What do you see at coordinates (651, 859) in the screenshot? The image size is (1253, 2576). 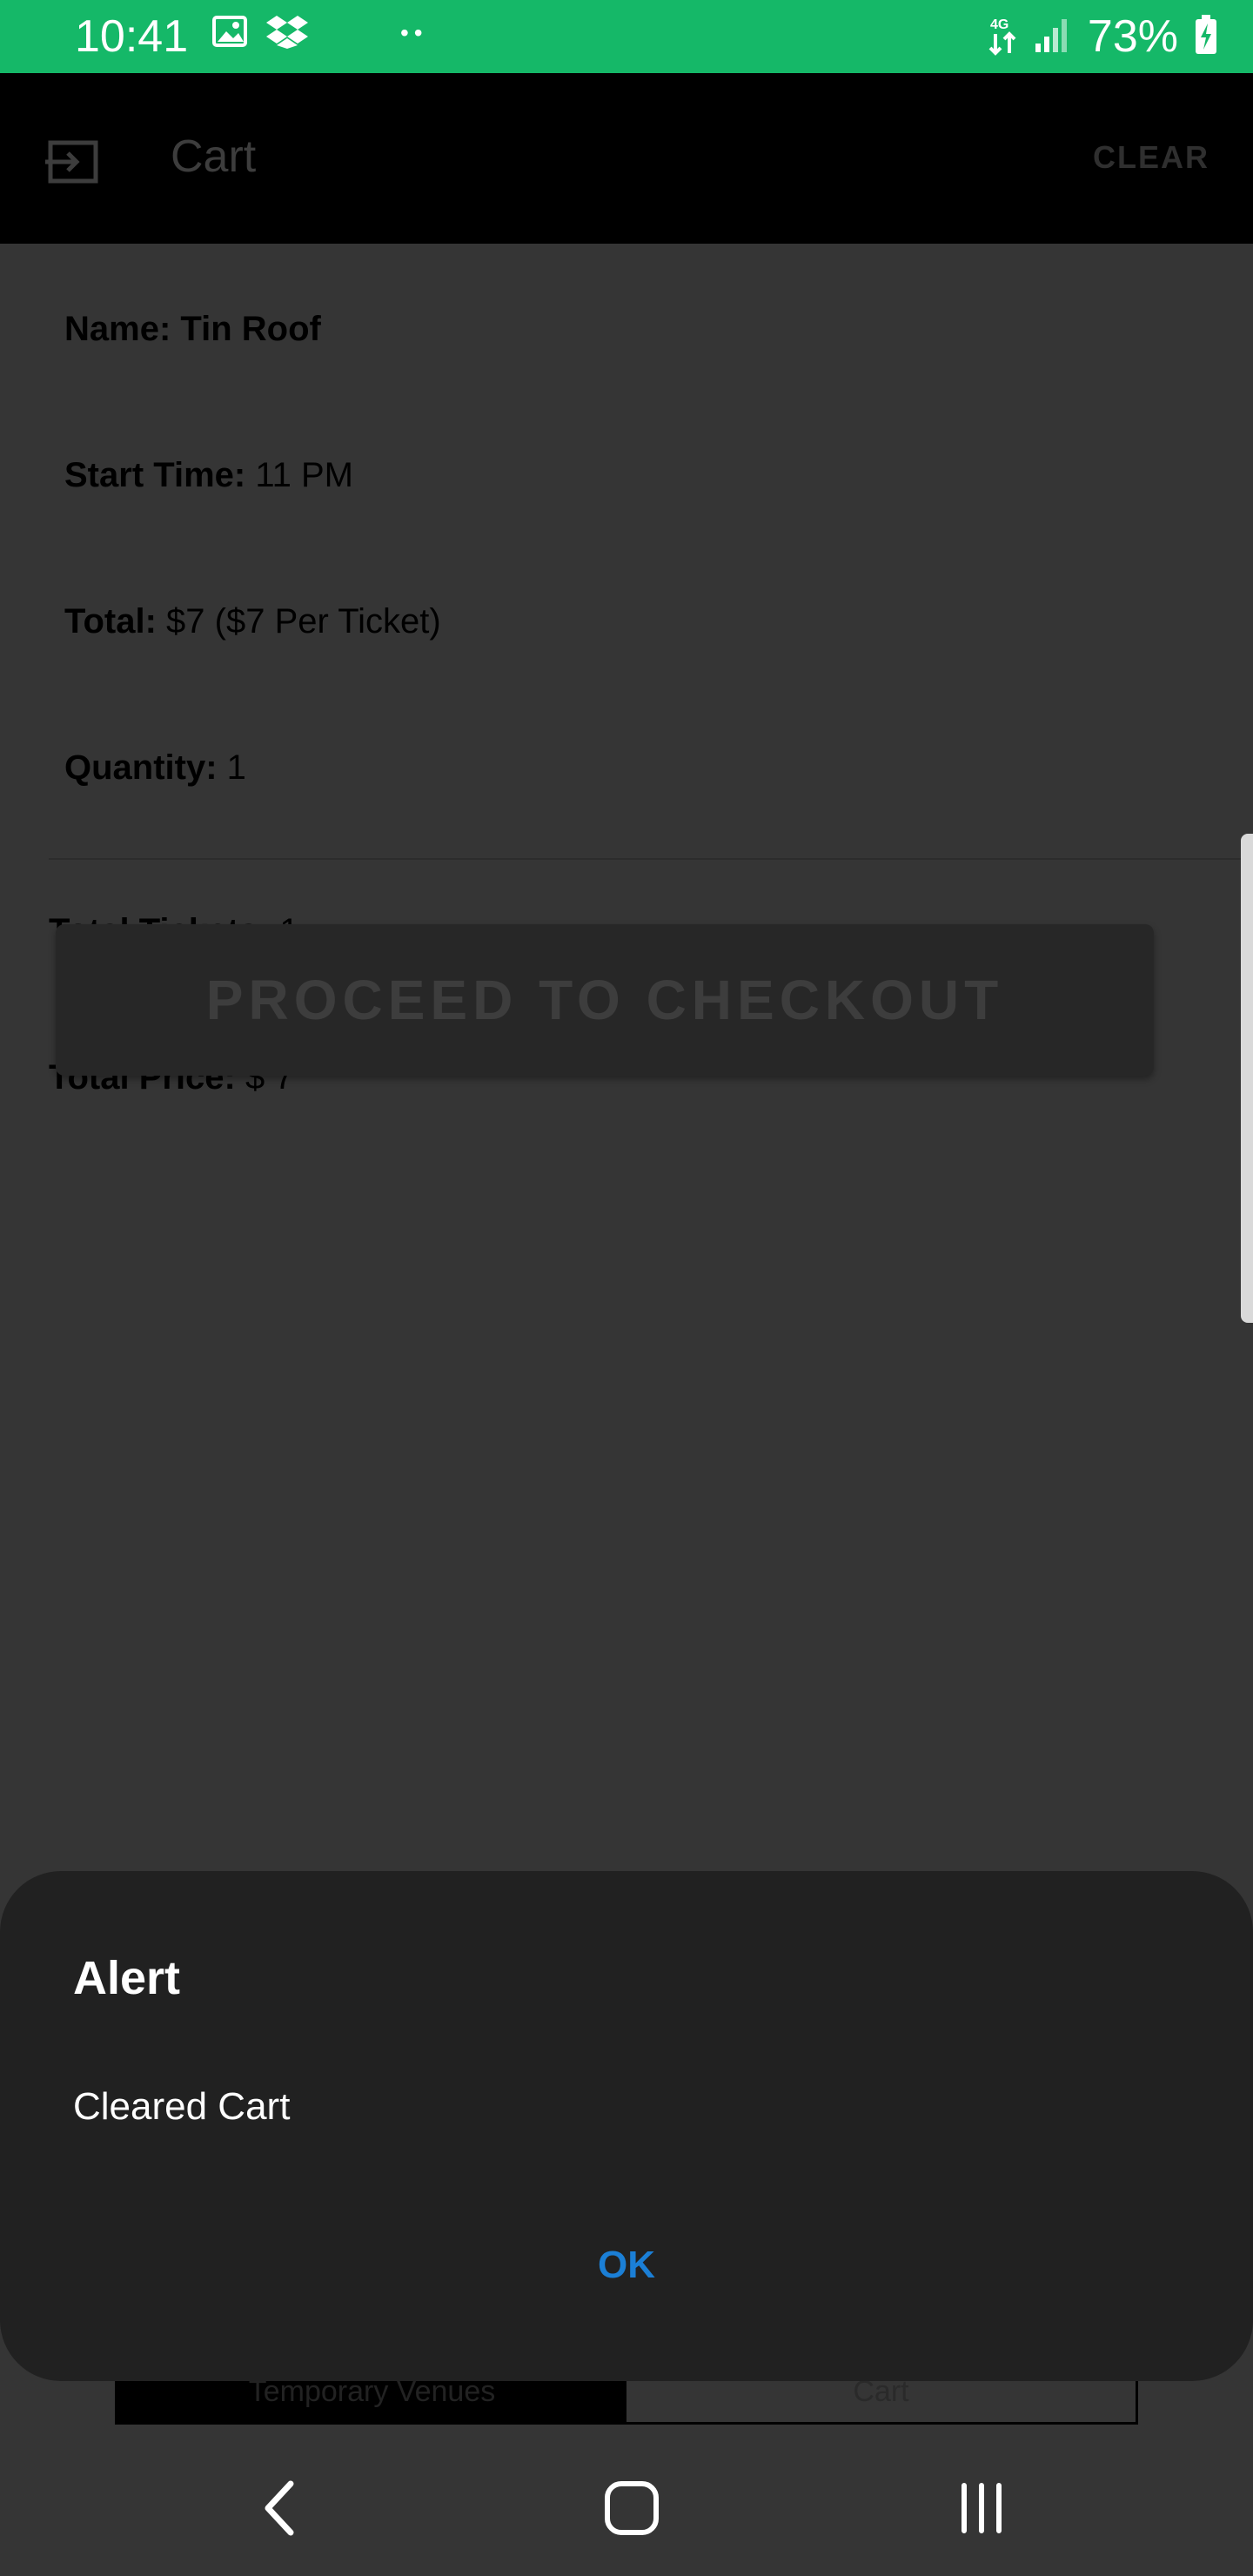 I see `divider` at bounding box center [651, 859].